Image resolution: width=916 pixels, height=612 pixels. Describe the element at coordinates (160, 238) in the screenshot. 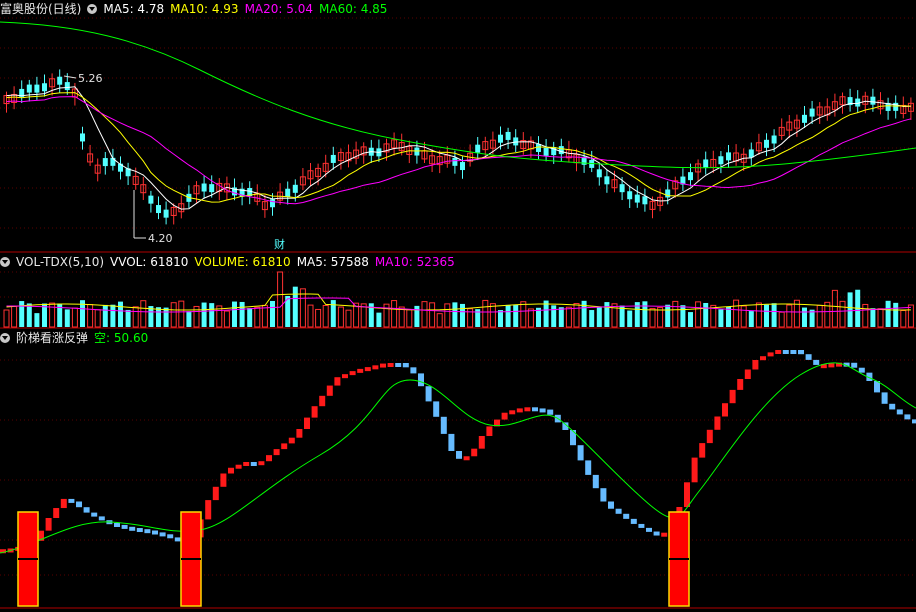

I see `low-price-label: 4.20` at that location.